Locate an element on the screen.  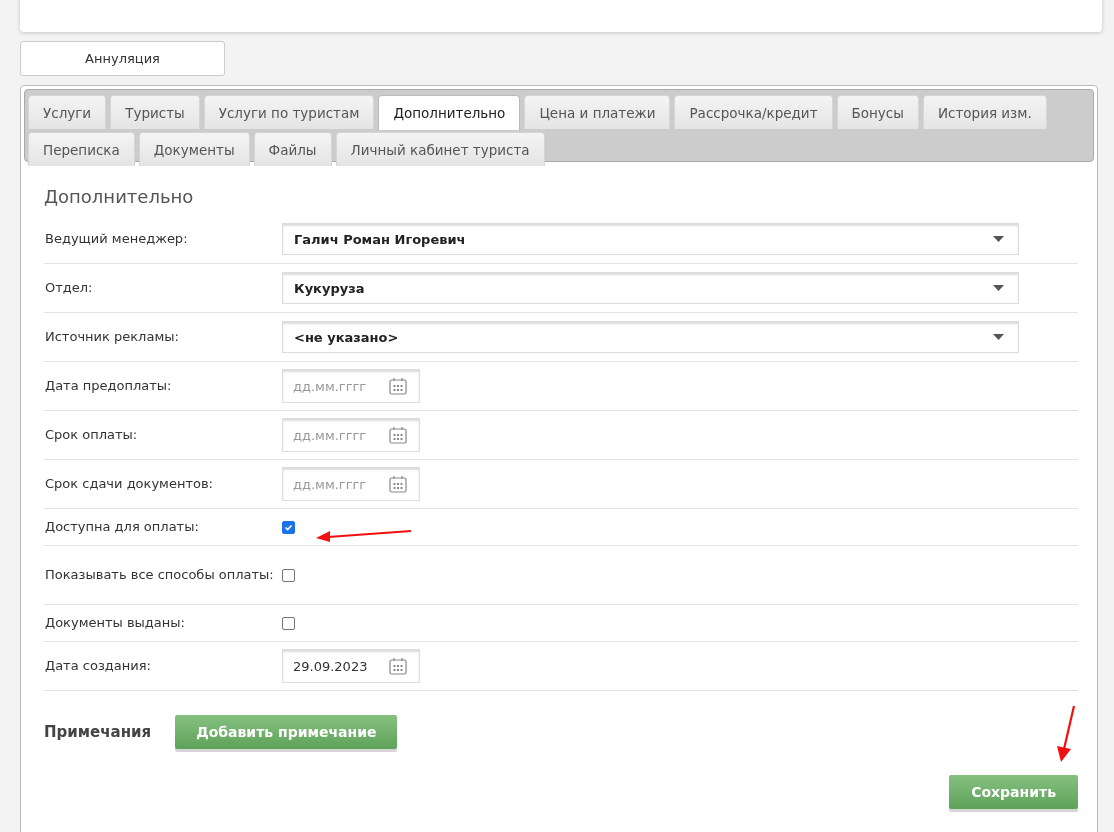
field-label: Доступна для оплаты: is located at coordinates (122, 527).